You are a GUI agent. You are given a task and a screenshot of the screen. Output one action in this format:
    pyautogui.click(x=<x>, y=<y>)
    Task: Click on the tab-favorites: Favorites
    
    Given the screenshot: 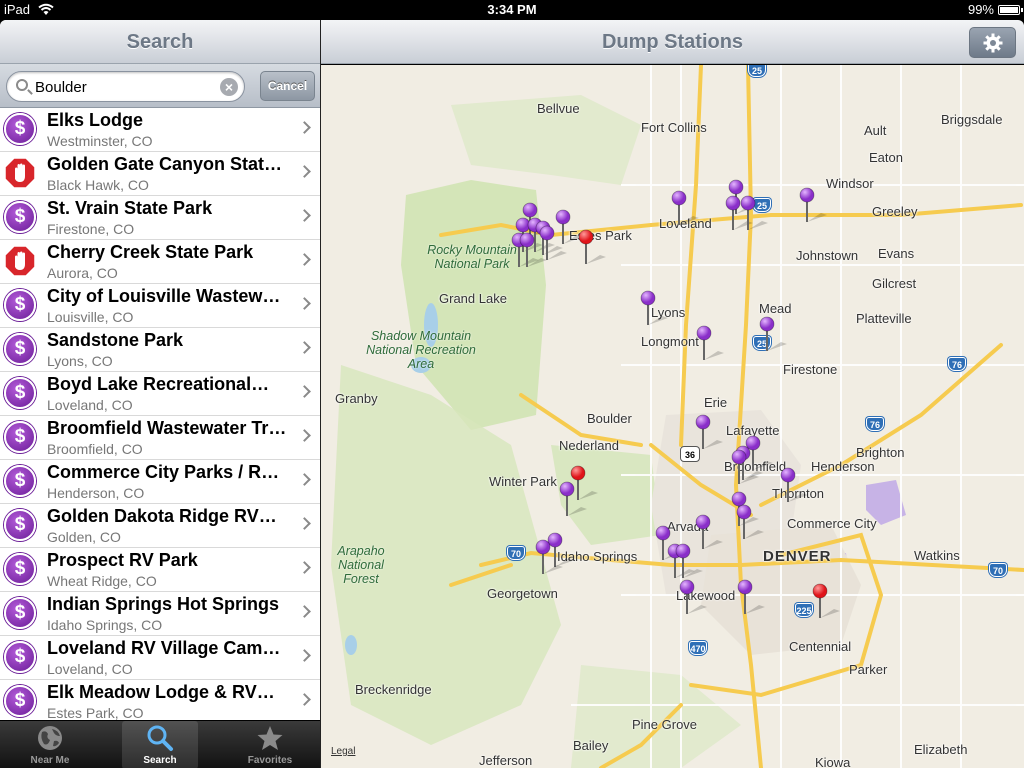 What is the action you would take?
    pyautogui.click(x=270, y=744)
    